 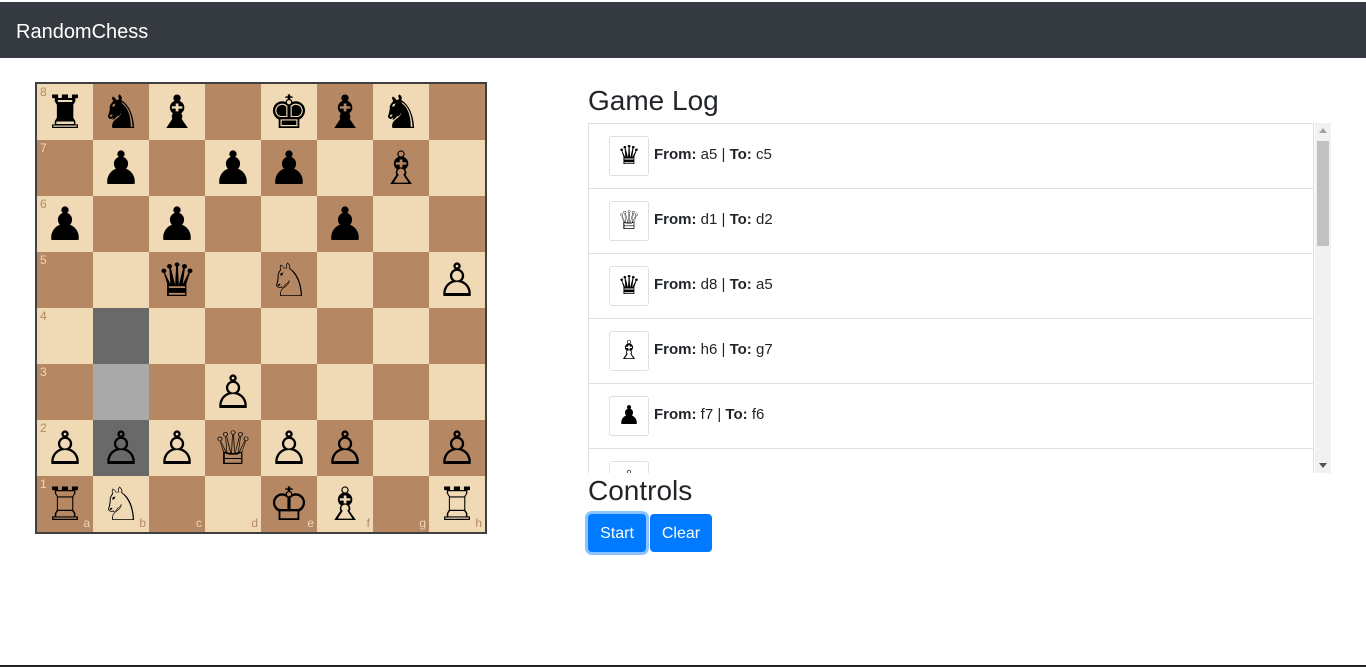 I want to click on square-d2: ♕, so click(x=233, y=448).